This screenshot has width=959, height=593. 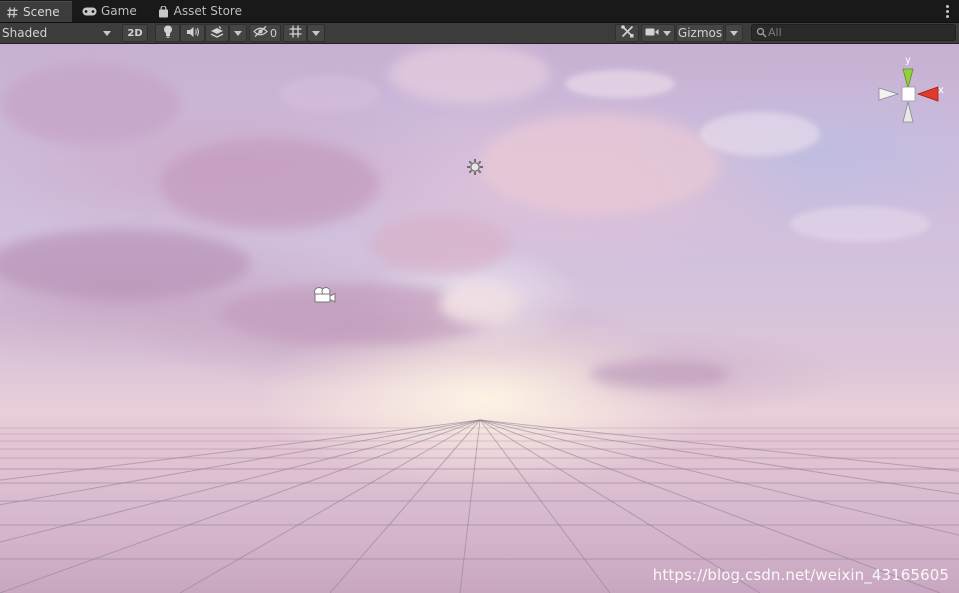 What do you see at coordinates (475, 168) in the screenshot?
I see `sun-icon` at bounding box center [475, 168].